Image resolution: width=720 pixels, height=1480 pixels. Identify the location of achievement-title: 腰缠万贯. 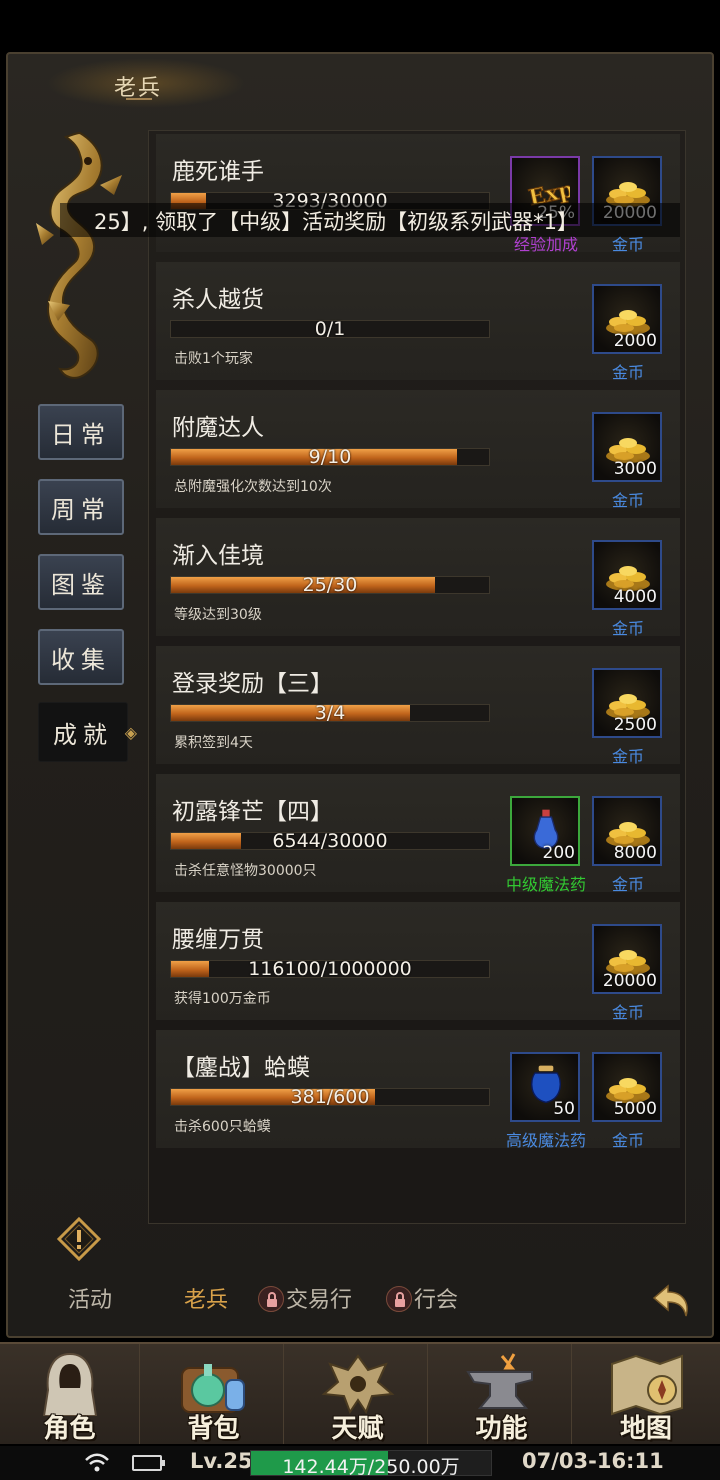
(218, 940).